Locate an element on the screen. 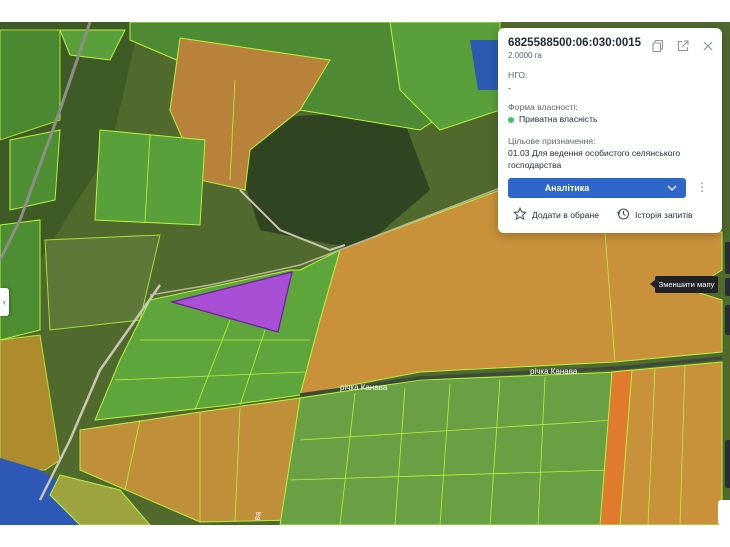  copy-icon is located at coordinates (658, 46).